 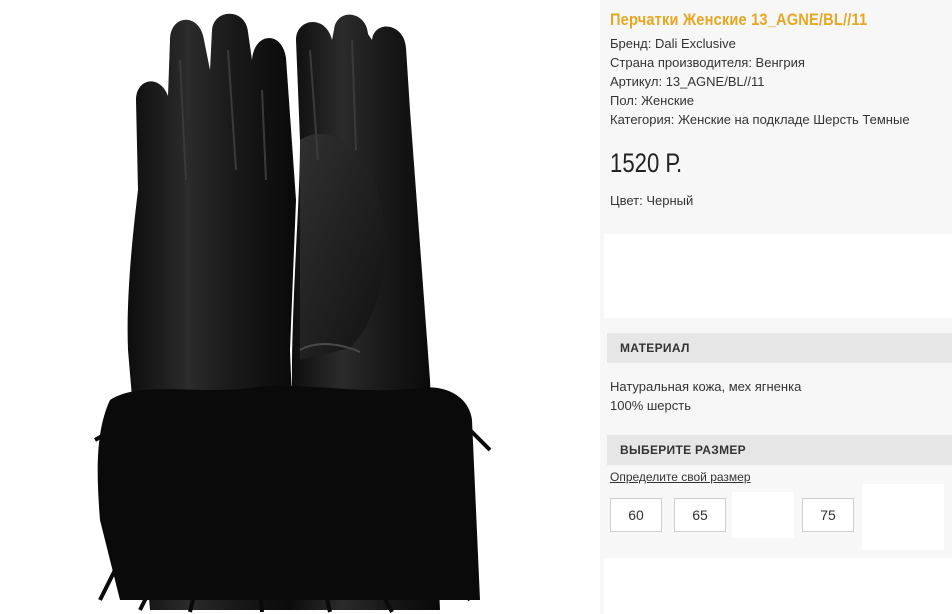 What do you see at coordinates (779, 450) in the screenshot?
I see `size-header: ВЫБЕРИТЕ РАЗМЕР` at bounding box center [779, 450].